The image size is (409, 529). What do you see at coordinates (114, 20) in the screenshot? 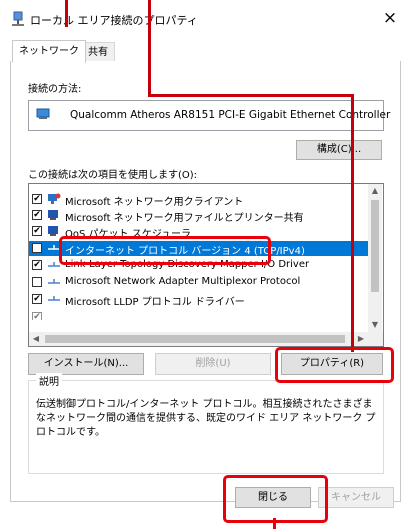
I see `window-title: ローカル エリア接続のプロパティ` at bounding box center [114, 20].